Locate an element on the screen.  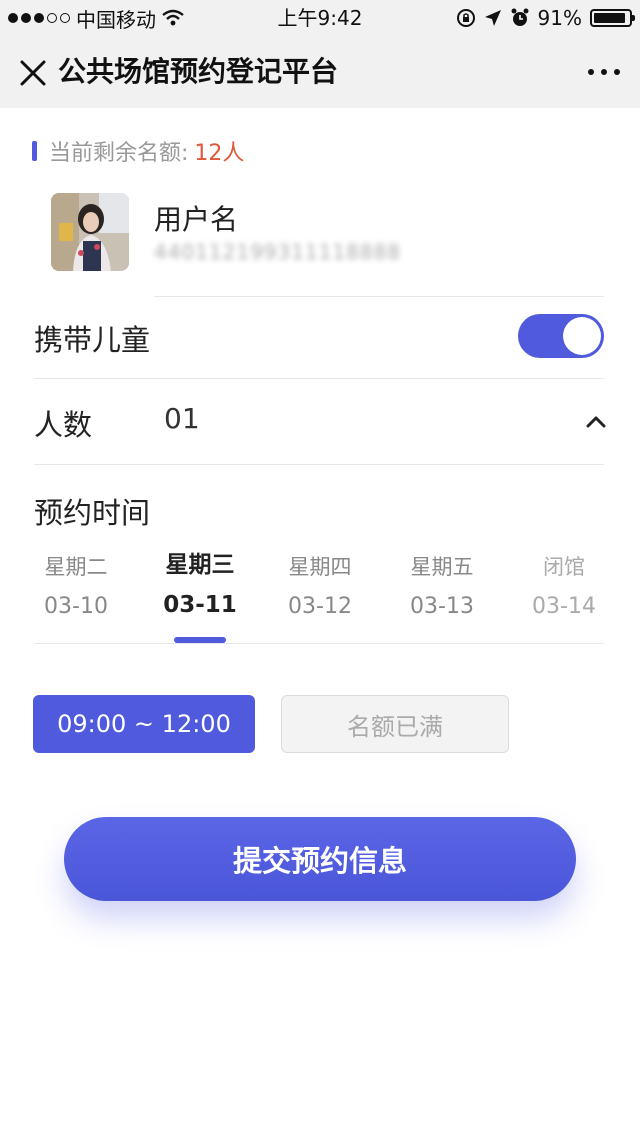
battery-fill is located at coordinates (609, 18).